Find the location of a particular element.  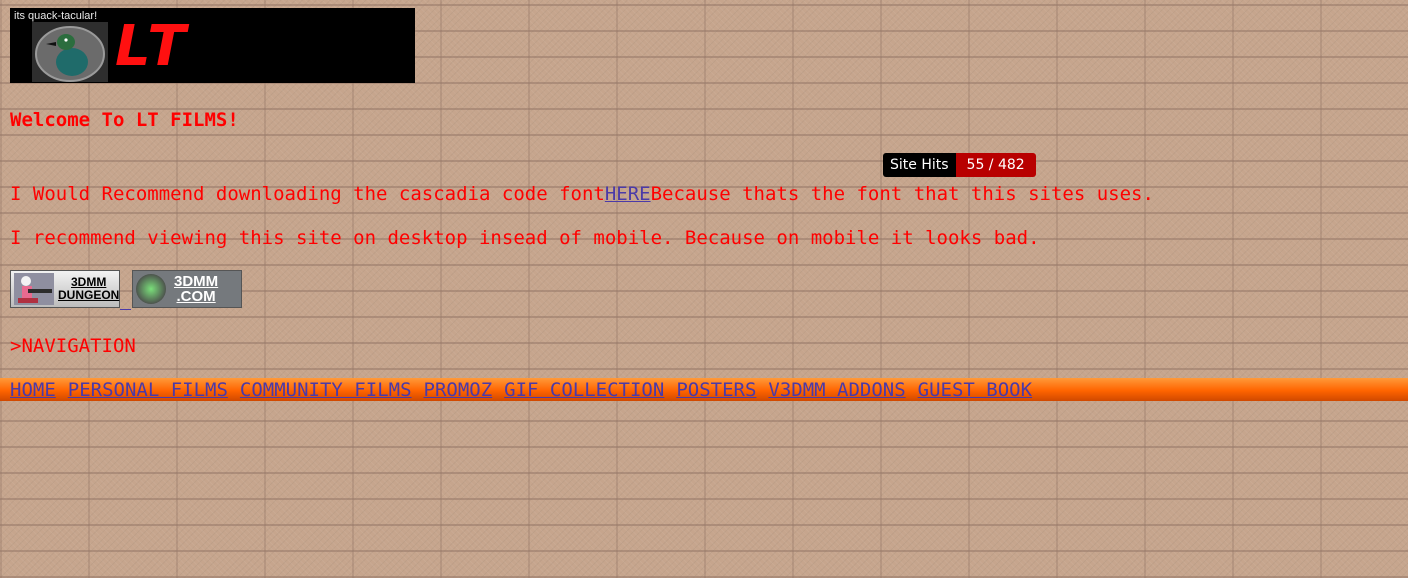

button-separator-underline is located at coordinates (125, 300).